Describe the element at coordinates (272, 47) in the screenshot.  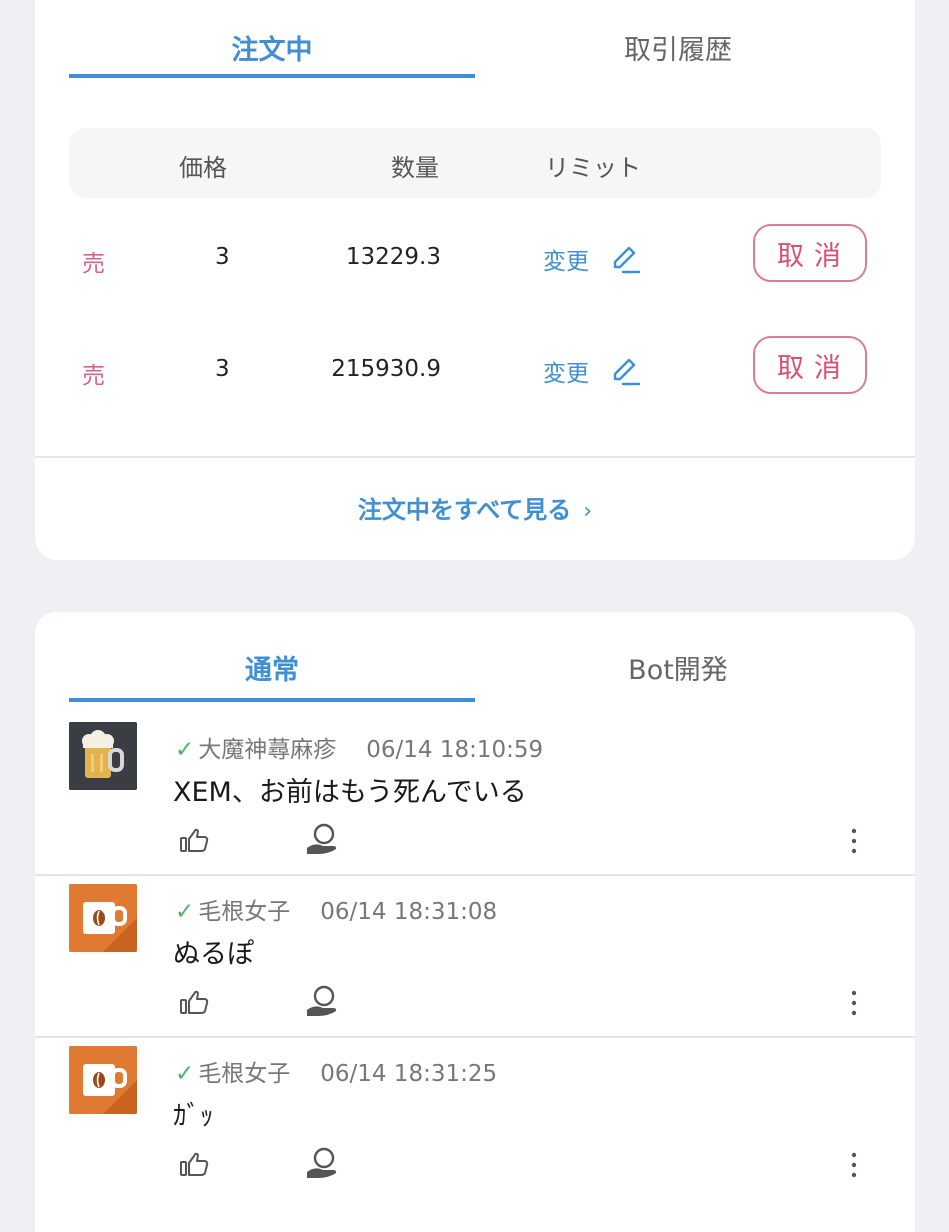
I see `tab-open-orders: 注文中` at that location.